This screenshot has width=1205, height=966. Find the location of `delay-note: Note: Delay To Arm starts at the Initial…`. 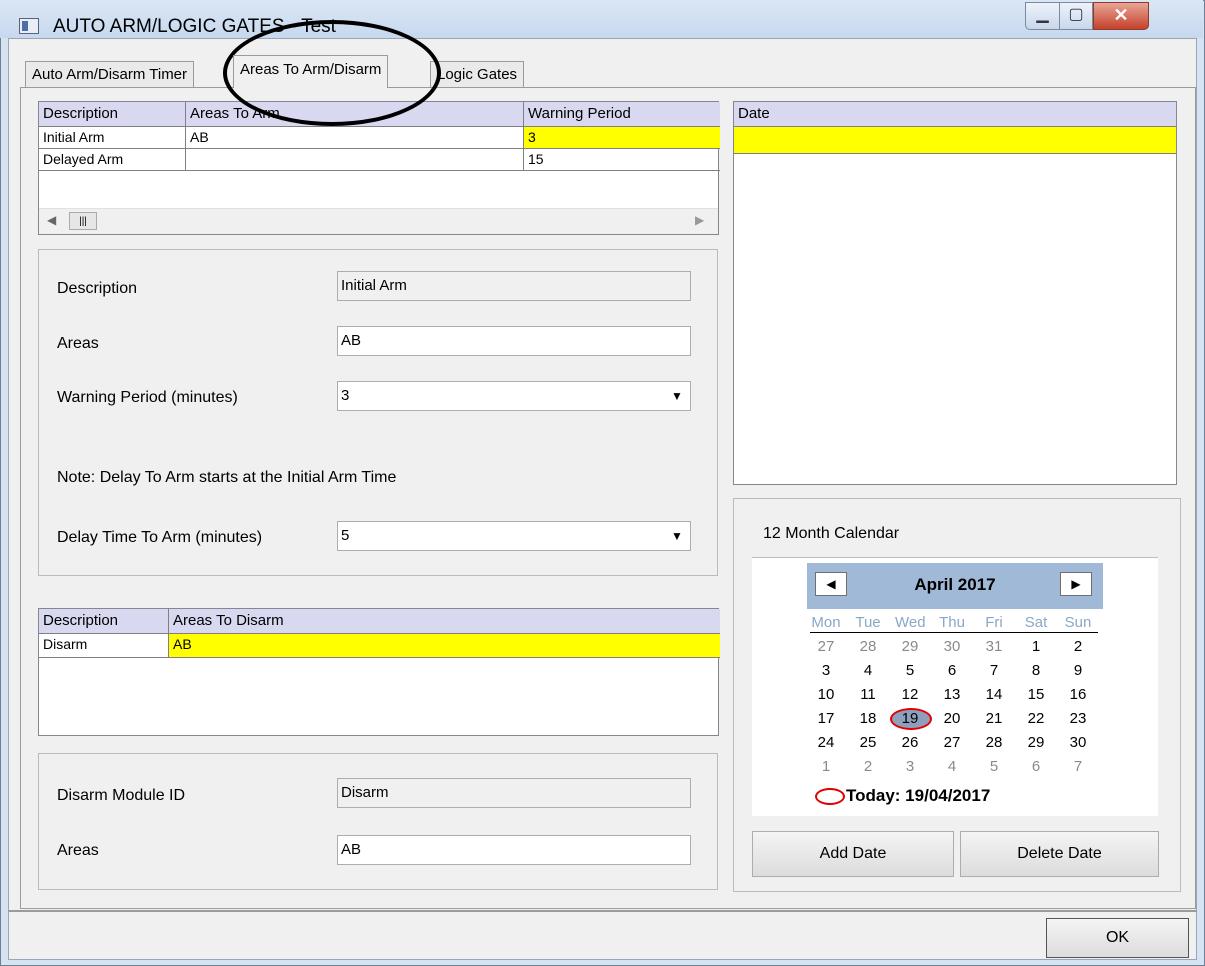

delay-note: Note: Delay To Arm starts at the Initial… is located at coordinates (227, 477).